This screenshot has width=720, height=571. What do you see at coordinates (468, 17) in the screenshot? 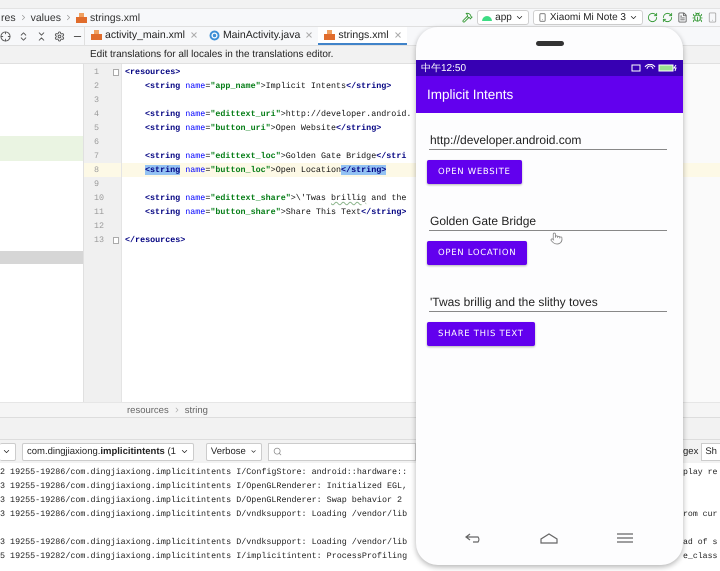
I see `hammer-icon` at bounding box center [468, 17].